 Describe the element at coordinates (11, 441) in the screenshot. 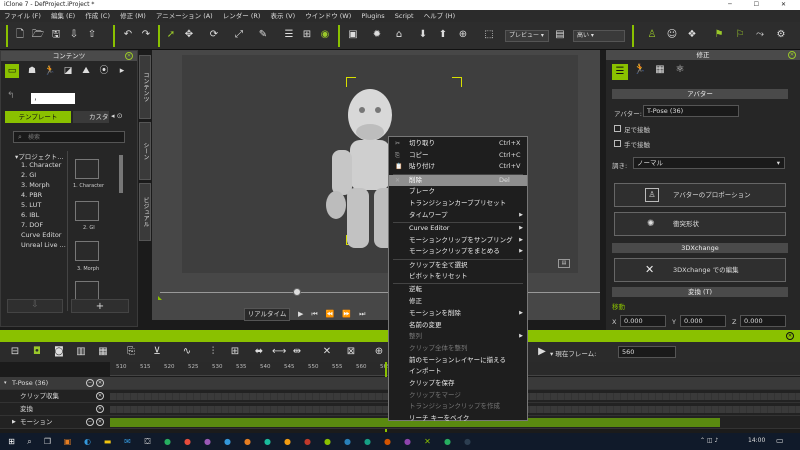

I see `start-icon: ⊞` at that location.